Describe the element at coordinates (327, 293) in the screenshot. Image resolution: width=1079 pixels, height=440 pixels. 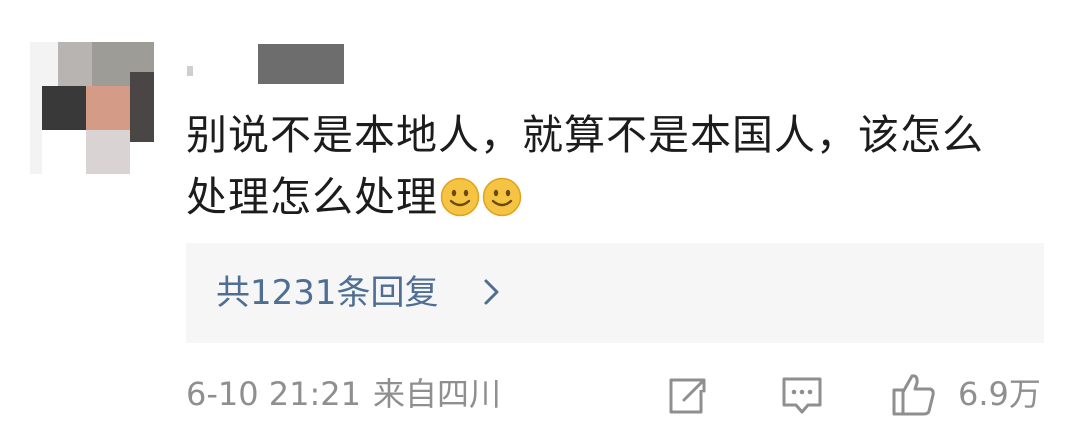
I see `view-replies-link: 共1231条回复` at that location.